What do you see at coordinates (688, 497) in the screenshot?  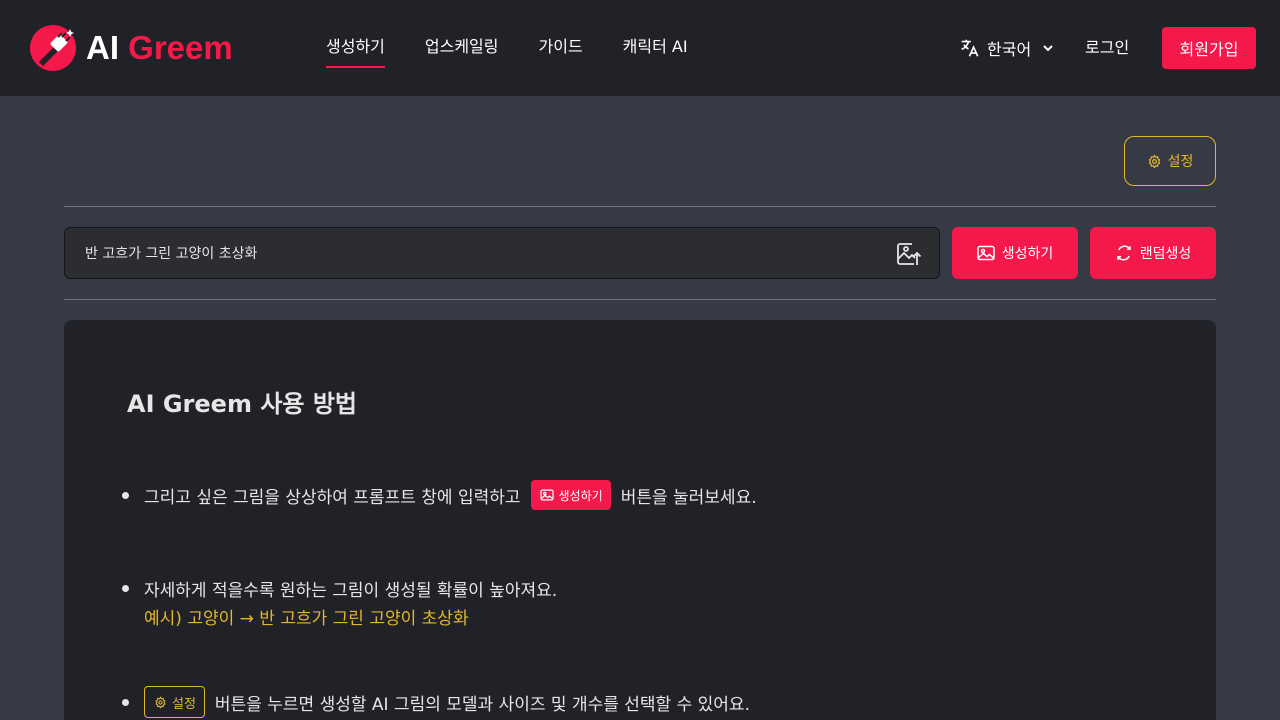 I see `guide-item-1-text-after: 버튼을 눌러보세요.` at bounding box center [688, 497].